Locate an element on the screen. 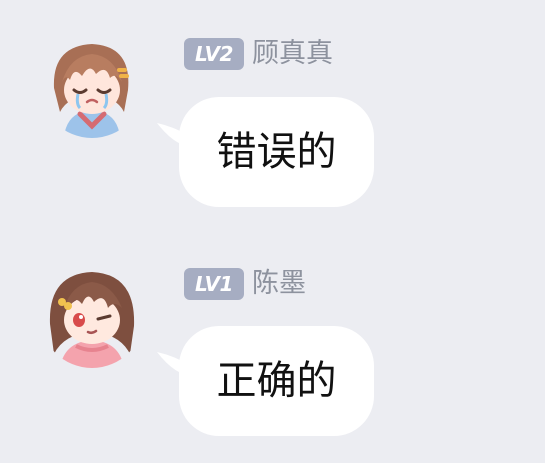 Image resolution: width=545 pixels, height=463 pixels. message-meta: LV2 顾真真 is located at coordinates (258, 54).